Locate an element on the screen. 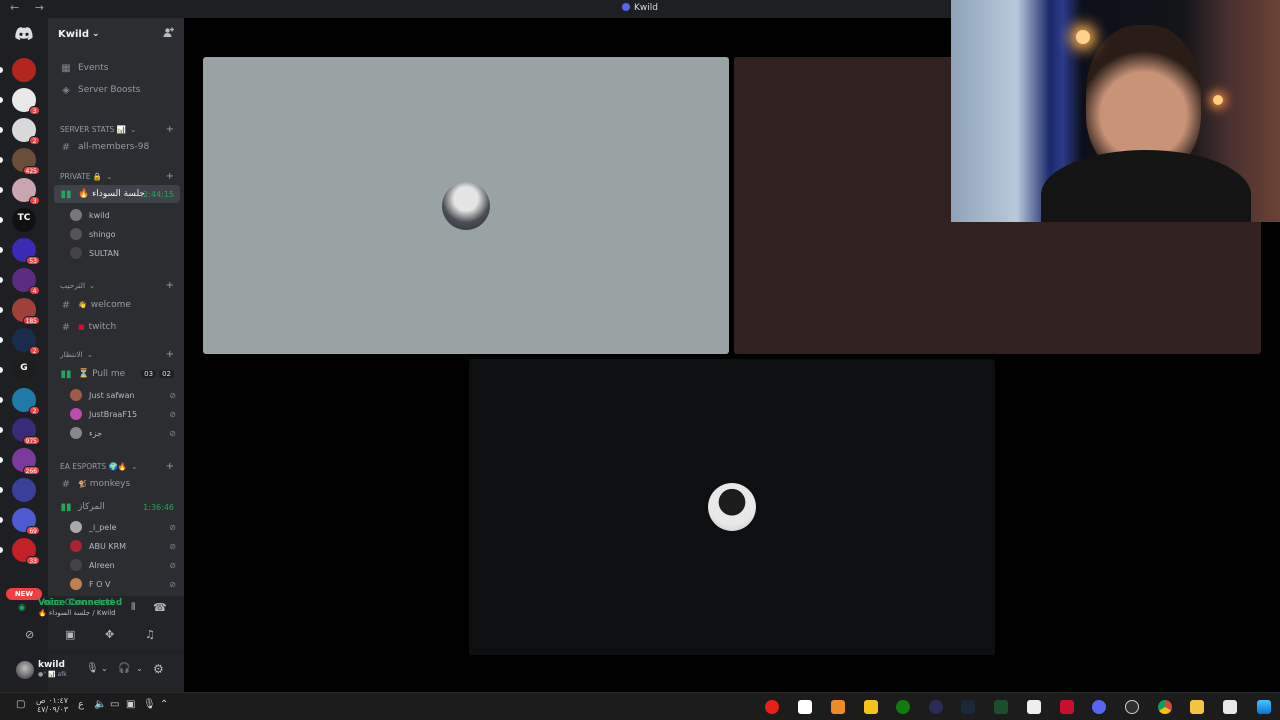  voice-user: JustBraaF15 ⊘ is located at coordinates (123, 414).